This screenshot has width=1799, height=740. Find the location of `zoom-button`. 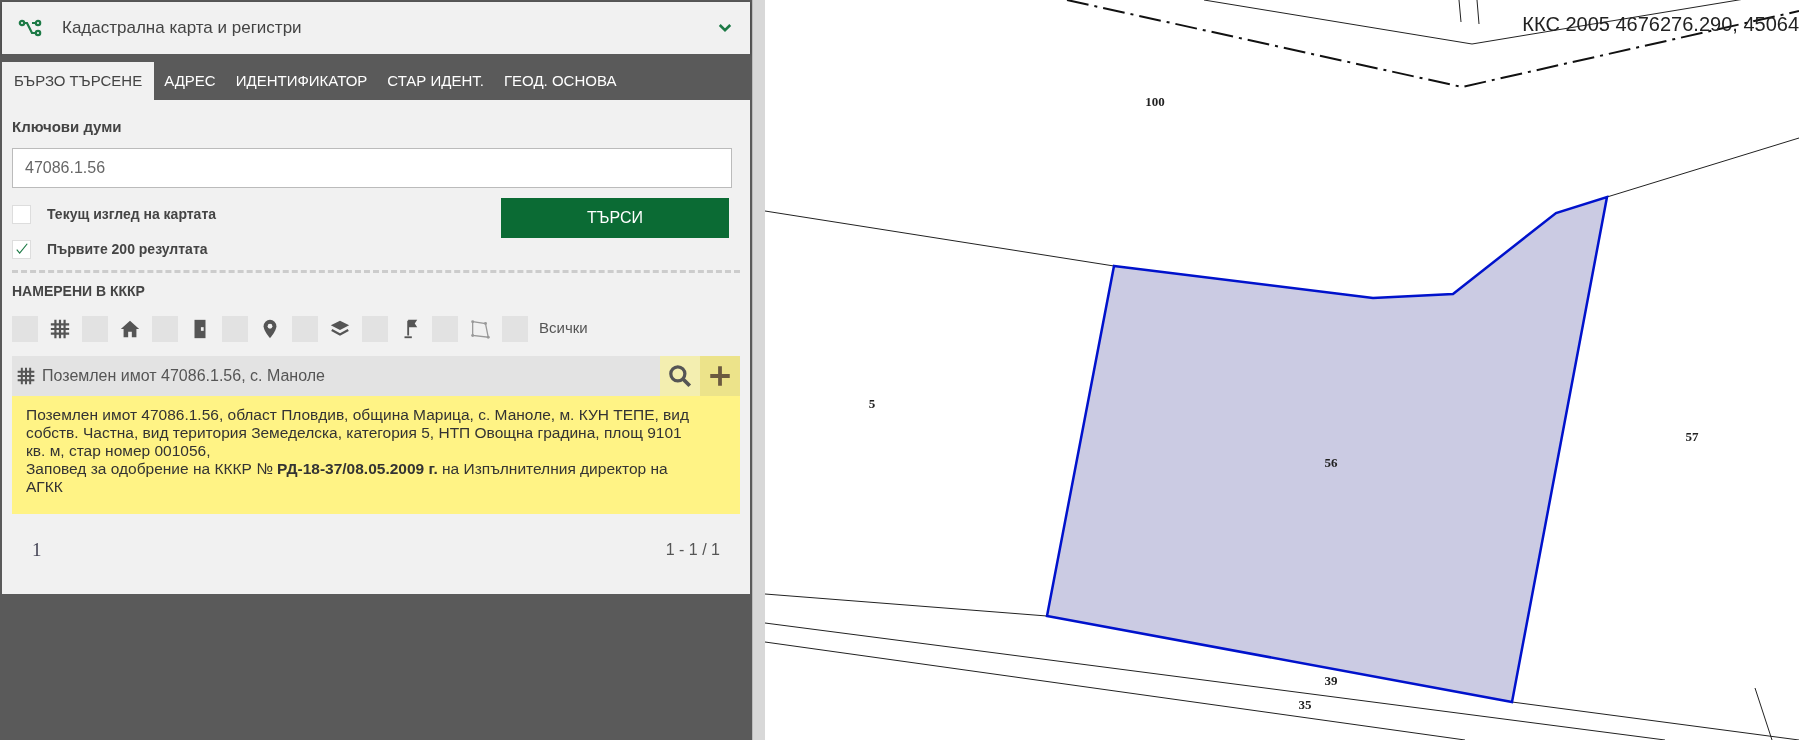

zoom-button is located at coordinates (680, 375).